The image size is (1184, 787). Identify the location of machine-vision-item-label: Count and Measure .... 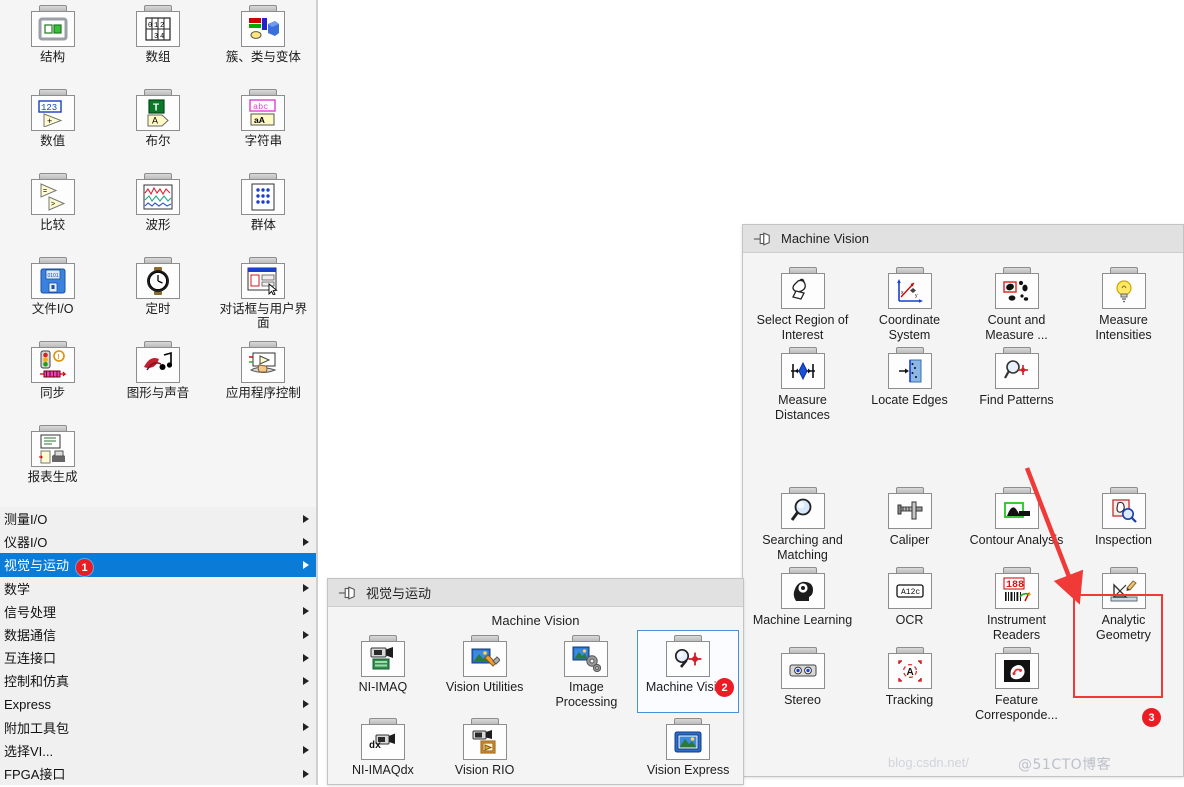
(1016, 327).